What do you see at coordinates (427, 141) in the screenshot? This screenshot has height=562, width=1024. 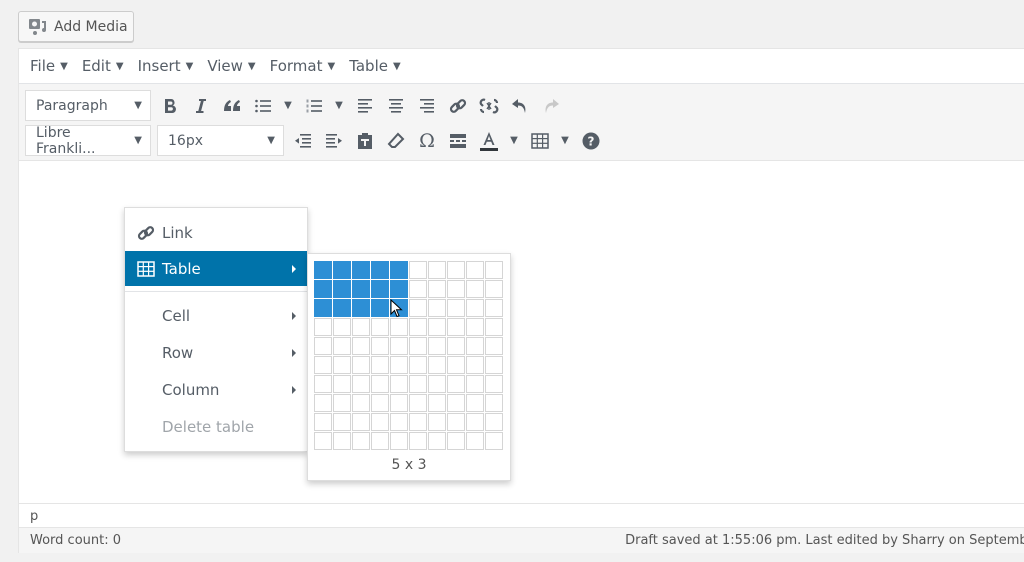 I see `special-character-button: Ω` at bounding box center [427, 141].